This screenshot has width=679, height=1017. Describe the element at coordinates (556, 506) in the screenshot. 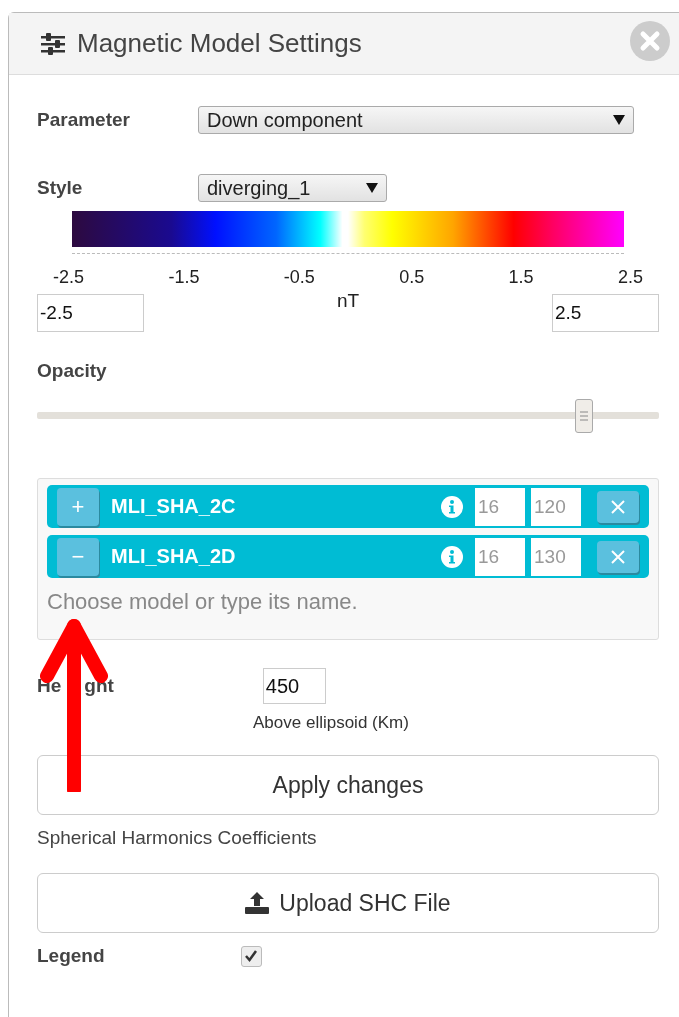

I see `degree-field: 120` at that location.